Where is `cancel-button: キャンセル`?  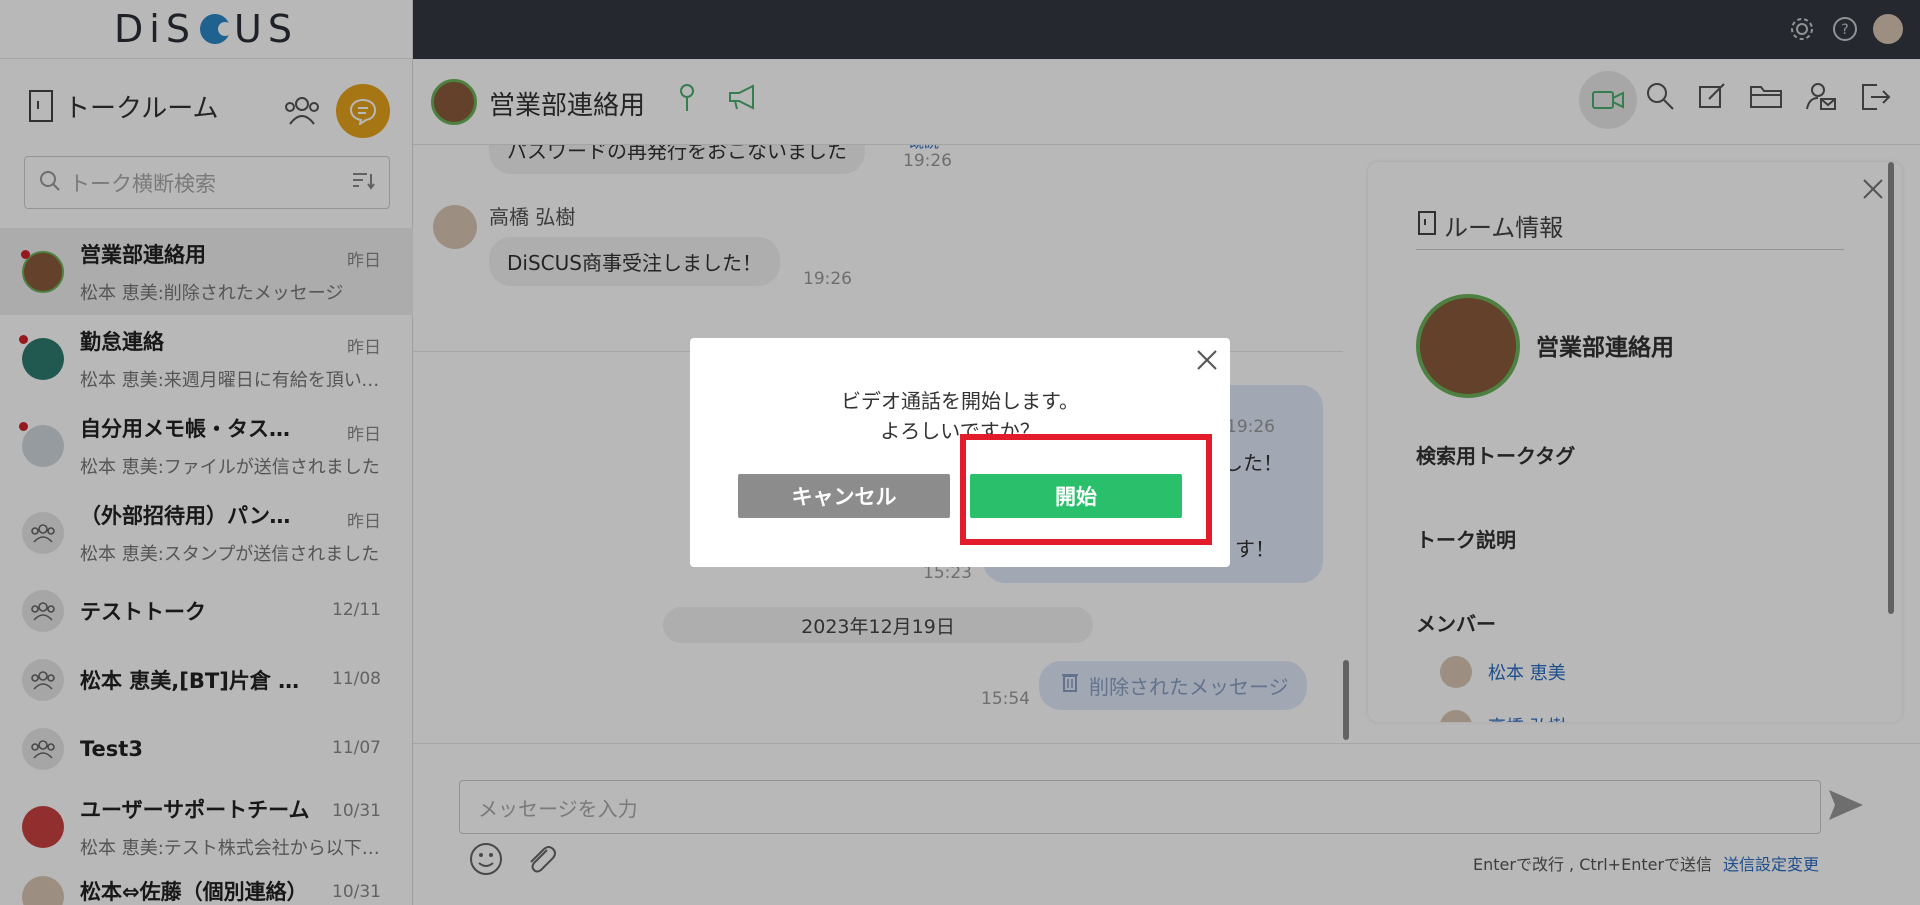
cancel-button: キャンセル is located at coordinates (844, 496).